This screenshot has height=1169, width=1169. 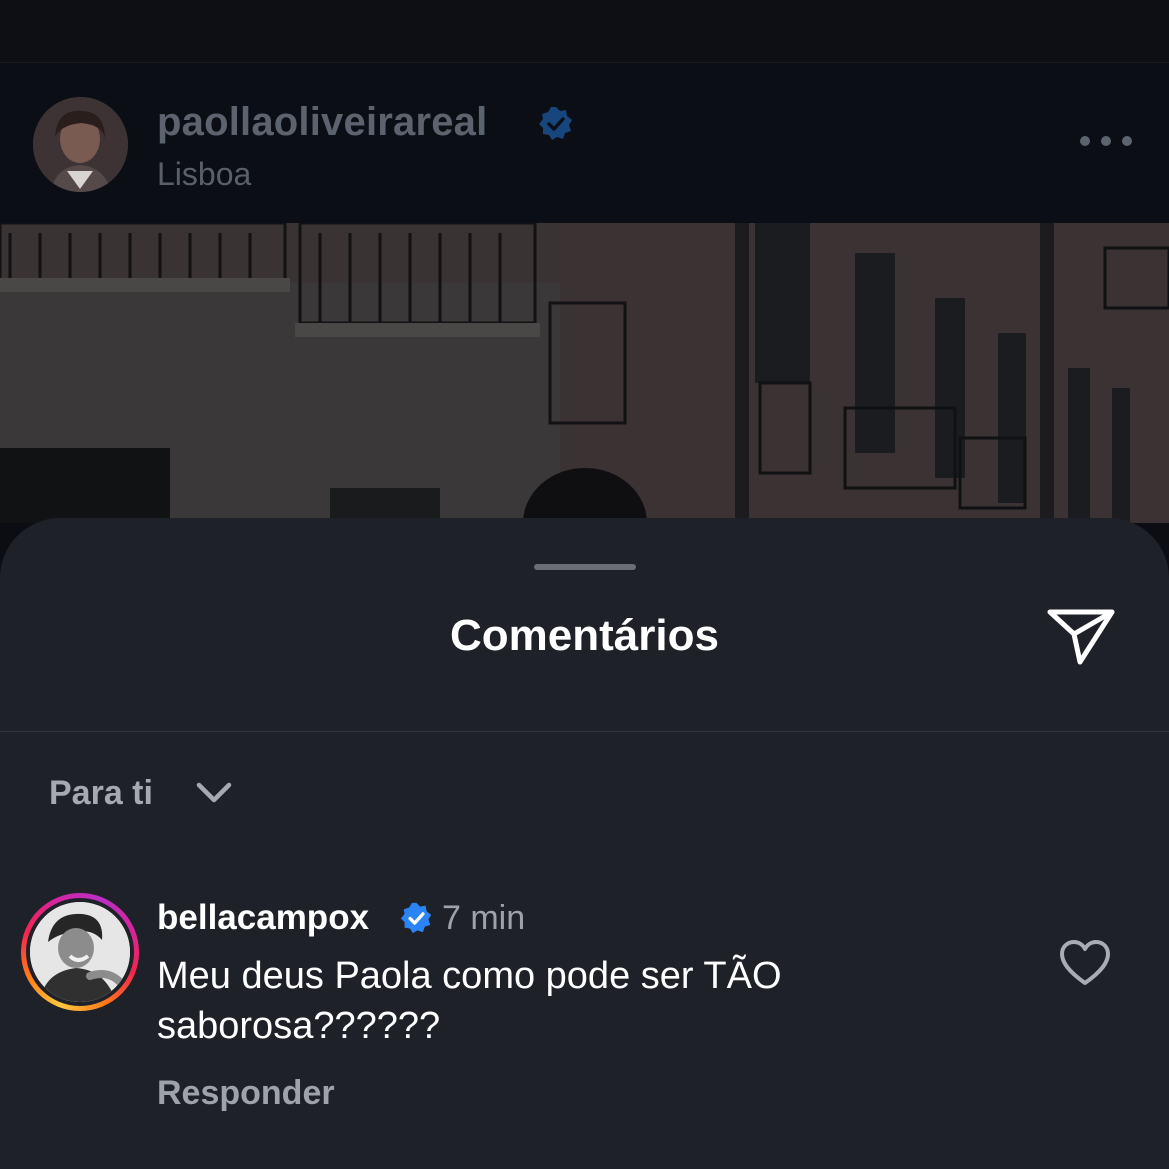 I want to click on sheet-divider, so click(x=584, y=731).